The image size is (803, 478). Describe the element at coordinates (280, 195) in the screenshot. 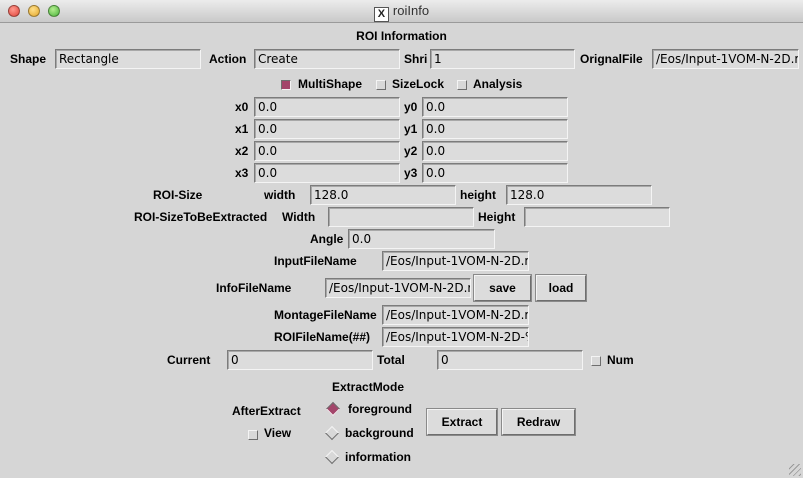

I see `roi-width-label: width` at that location.